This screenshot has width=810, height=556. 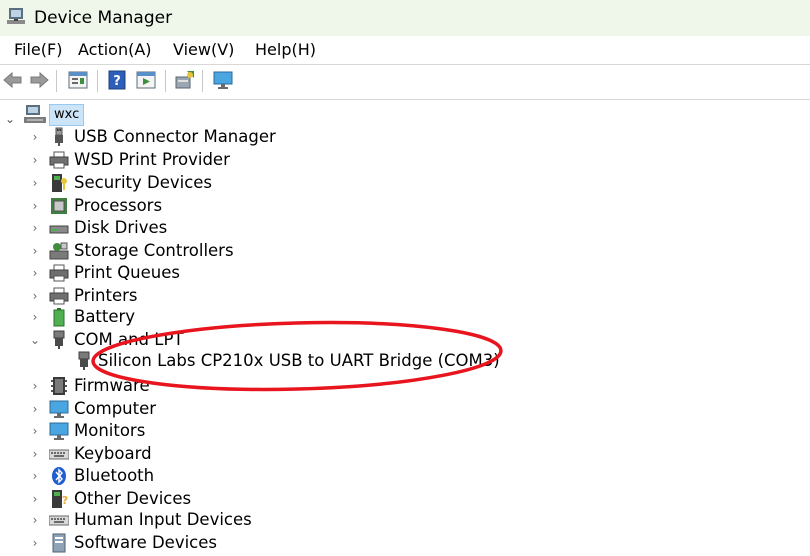 What do you see at coordinates (127, 272) in the screenshot?
I see `tree-item-label: Print Queues` at bounding box center [127, 272].